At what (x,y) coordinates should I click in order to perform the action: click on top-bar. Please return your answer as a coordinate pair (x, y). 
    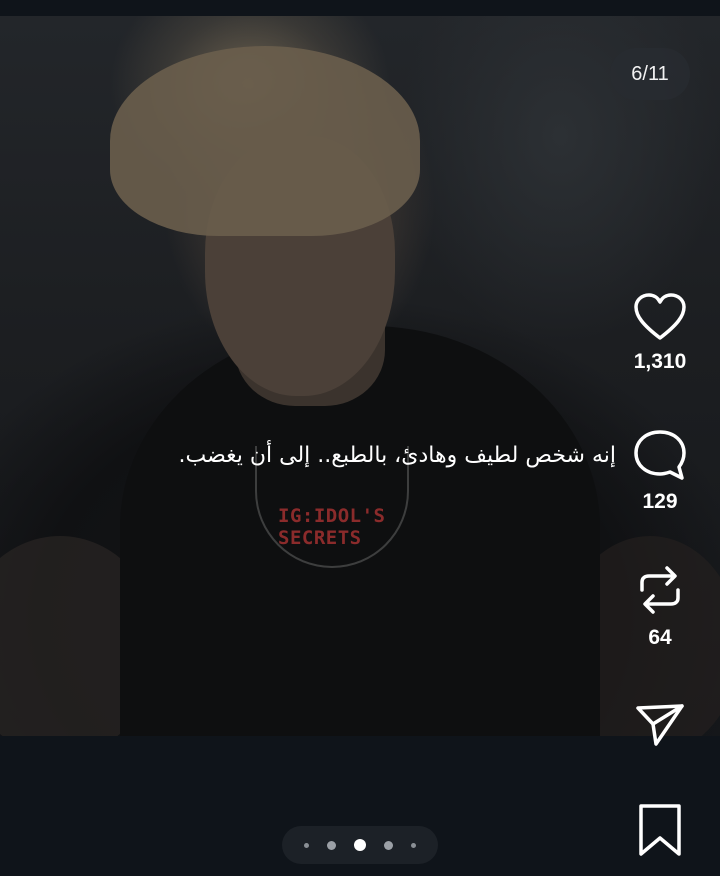
    Looking at the image, I should click on (360, 8).